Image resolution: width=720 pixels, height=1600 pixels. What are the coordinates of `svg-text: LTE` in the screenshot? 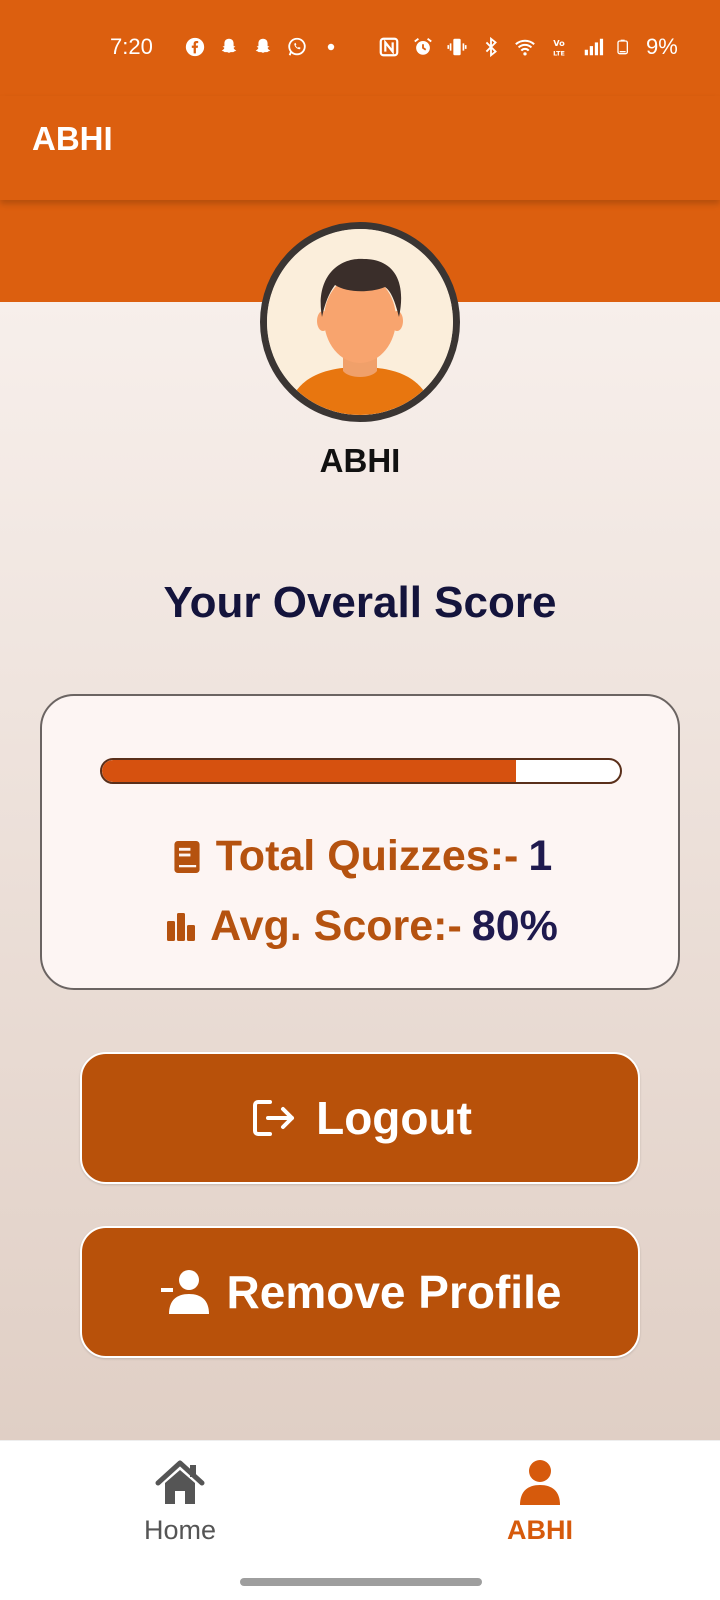 It's located at (559, 53).